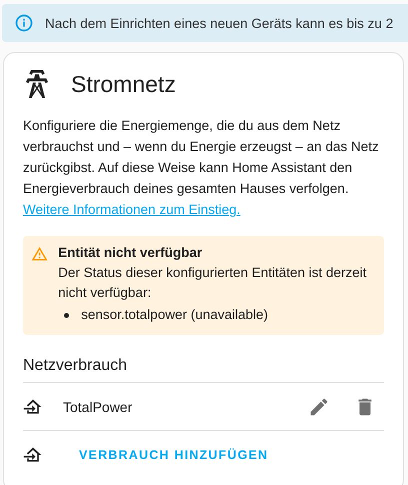  What do you see at coordinates (219, 23) in the screenshot?
I see `banner-text: Nach dem Einrichten eines neuen Geräts kann es bis zu 2` at bounding box center [219, 23].